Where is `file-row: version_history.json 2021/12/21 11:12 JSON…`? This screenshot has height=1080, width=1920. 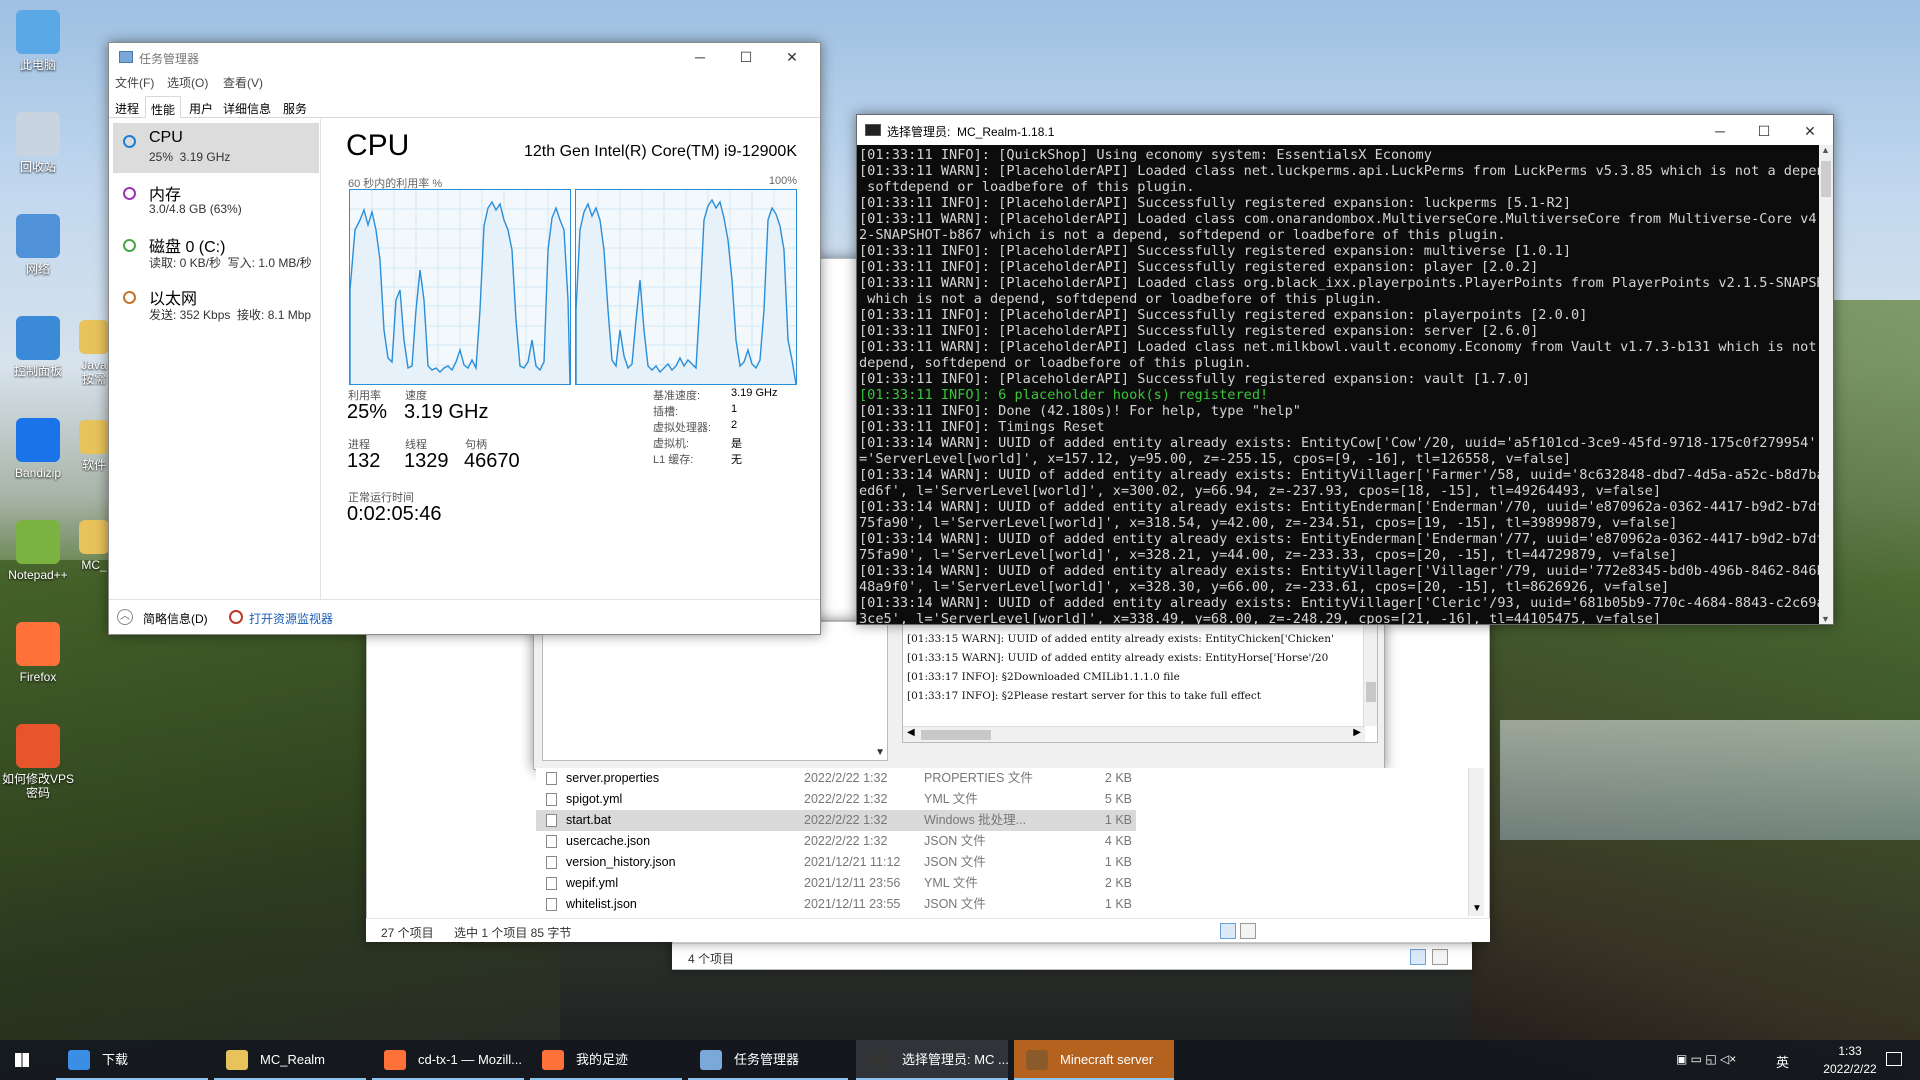
file-row: version_history.json 2021/12/21 11:12 JSON… is located at coordinates (836, 862).